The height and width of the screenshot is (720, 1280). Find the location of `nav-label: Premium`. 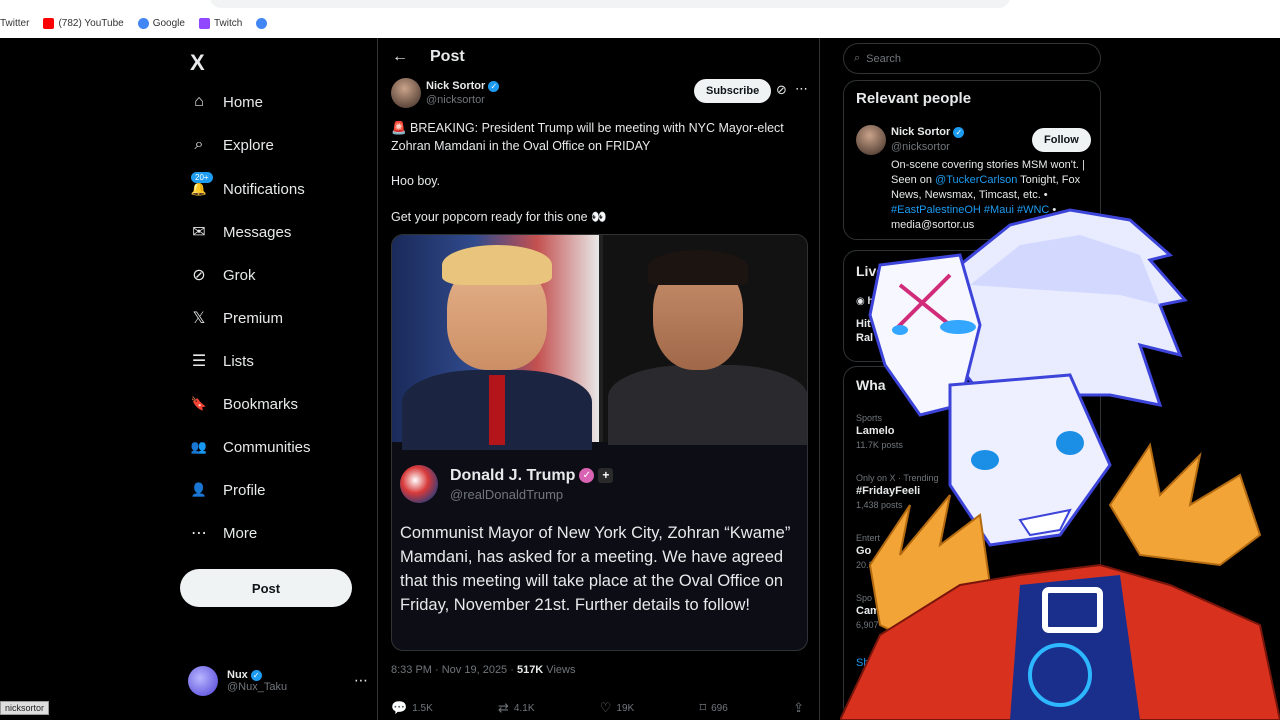

nav-label: Premium is located at coordinates (253, 318).